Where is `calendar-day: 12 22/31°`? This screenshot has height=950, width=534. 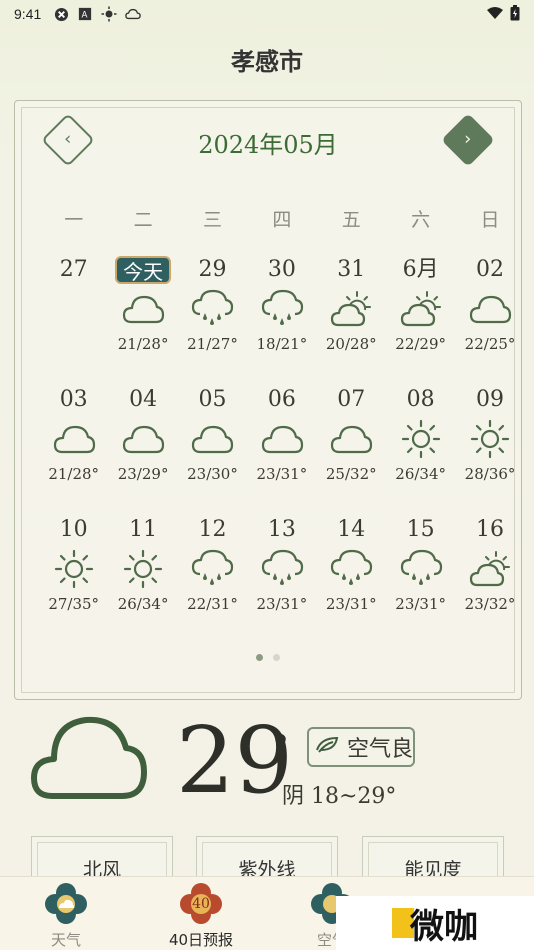 calendar-day: 12 22/31° is located at coordinates (212, 578).